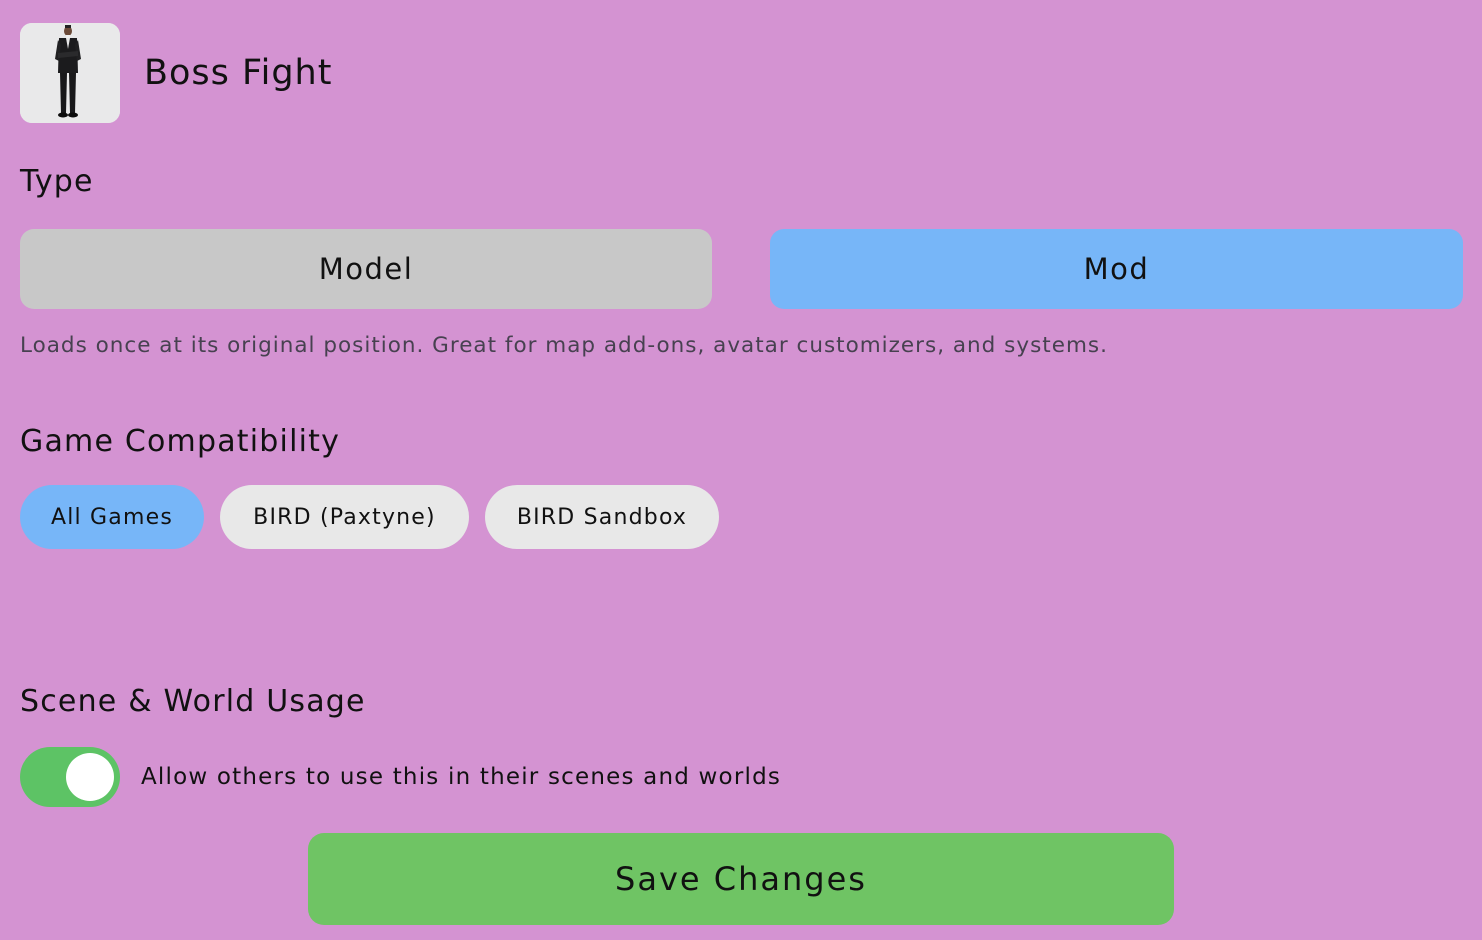 Image resolution: width=1482 pixels, height=940 pixels. What do you see at coordinates (180, 441) in the screenshot?
I see `compatibility-section-label: Game Compatibility` at bounding box center [180, 441].